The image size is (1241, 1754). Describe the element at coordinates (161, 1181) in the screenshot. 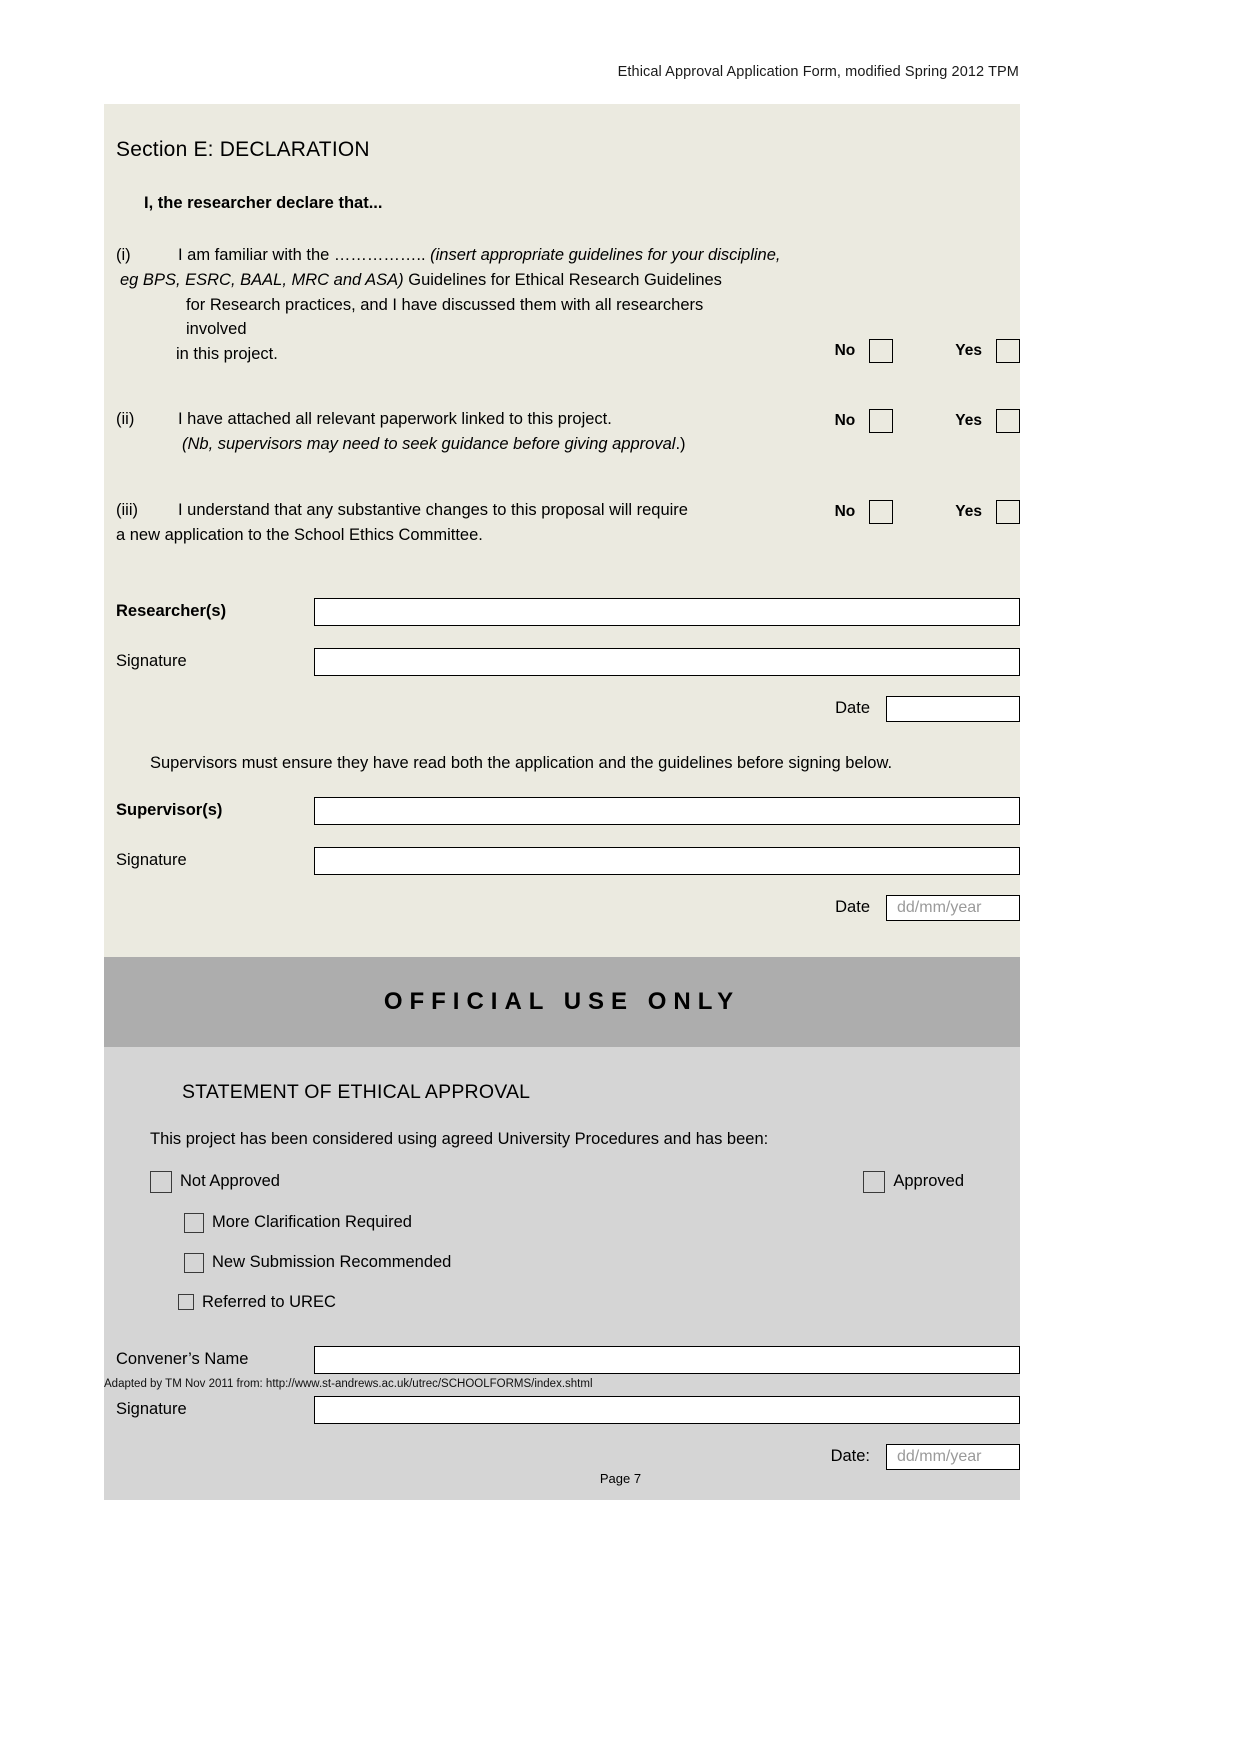

I see `not-approved-checkbox` at that location.